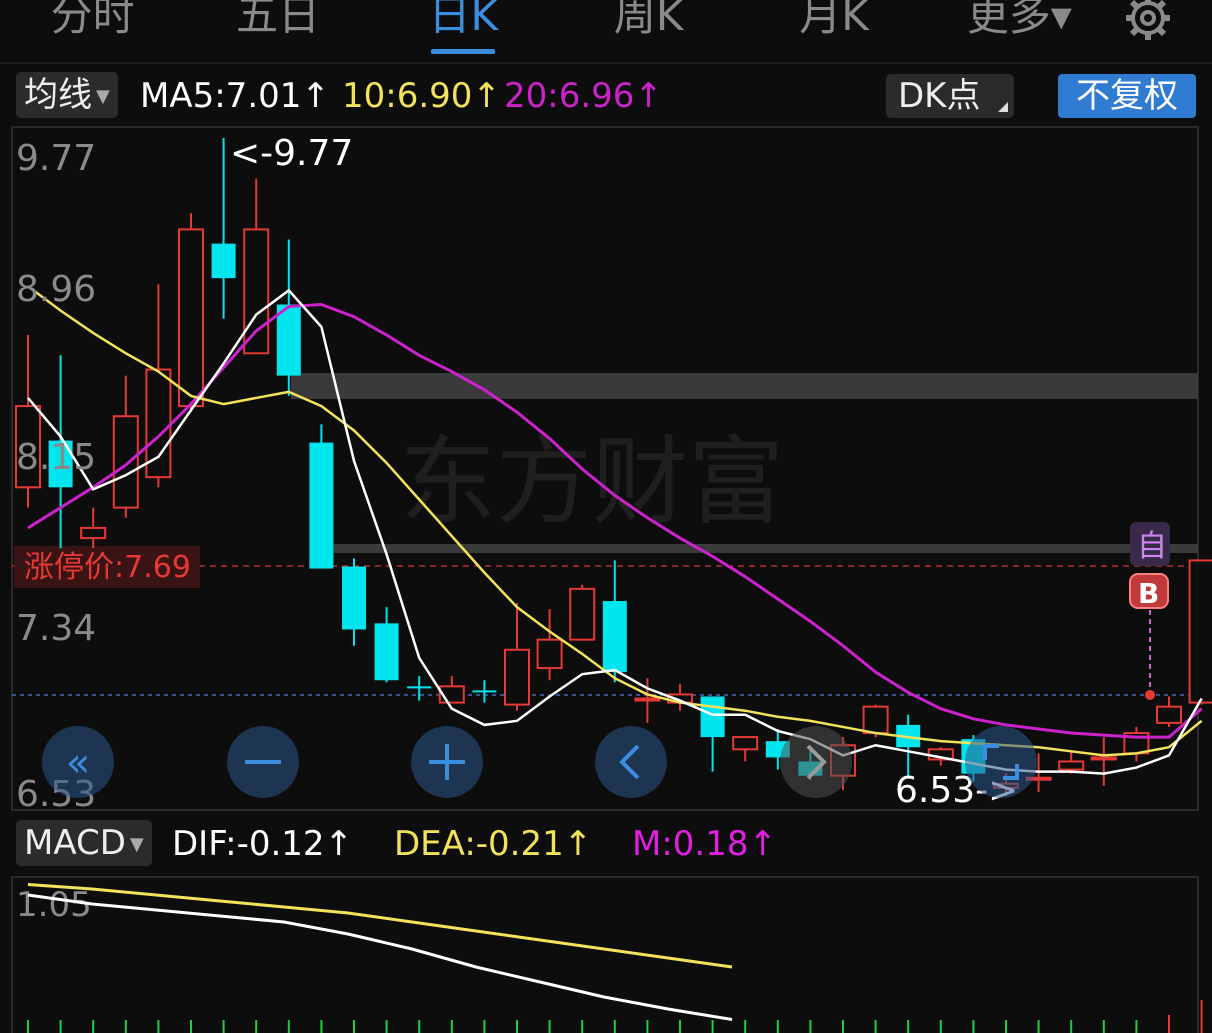  I want to click on dif-line, so click(380, 957).